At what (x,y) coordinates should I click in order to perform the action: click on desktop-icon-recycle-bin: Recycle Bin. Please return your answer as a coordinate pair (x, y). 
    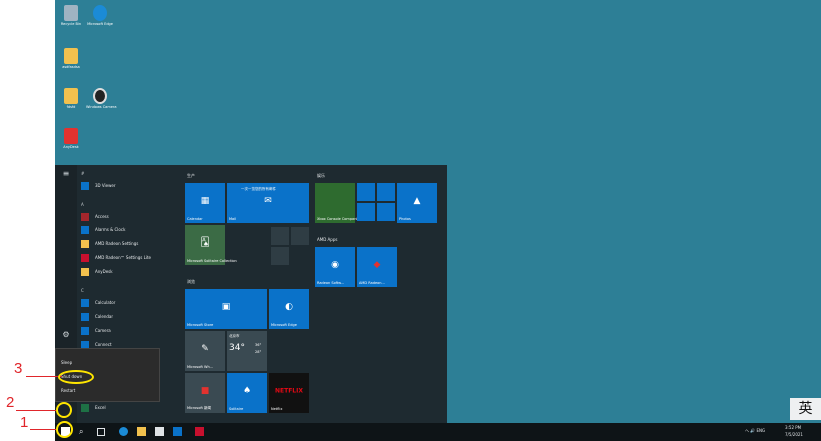
    Looking at the image, I should click on (71, 15).